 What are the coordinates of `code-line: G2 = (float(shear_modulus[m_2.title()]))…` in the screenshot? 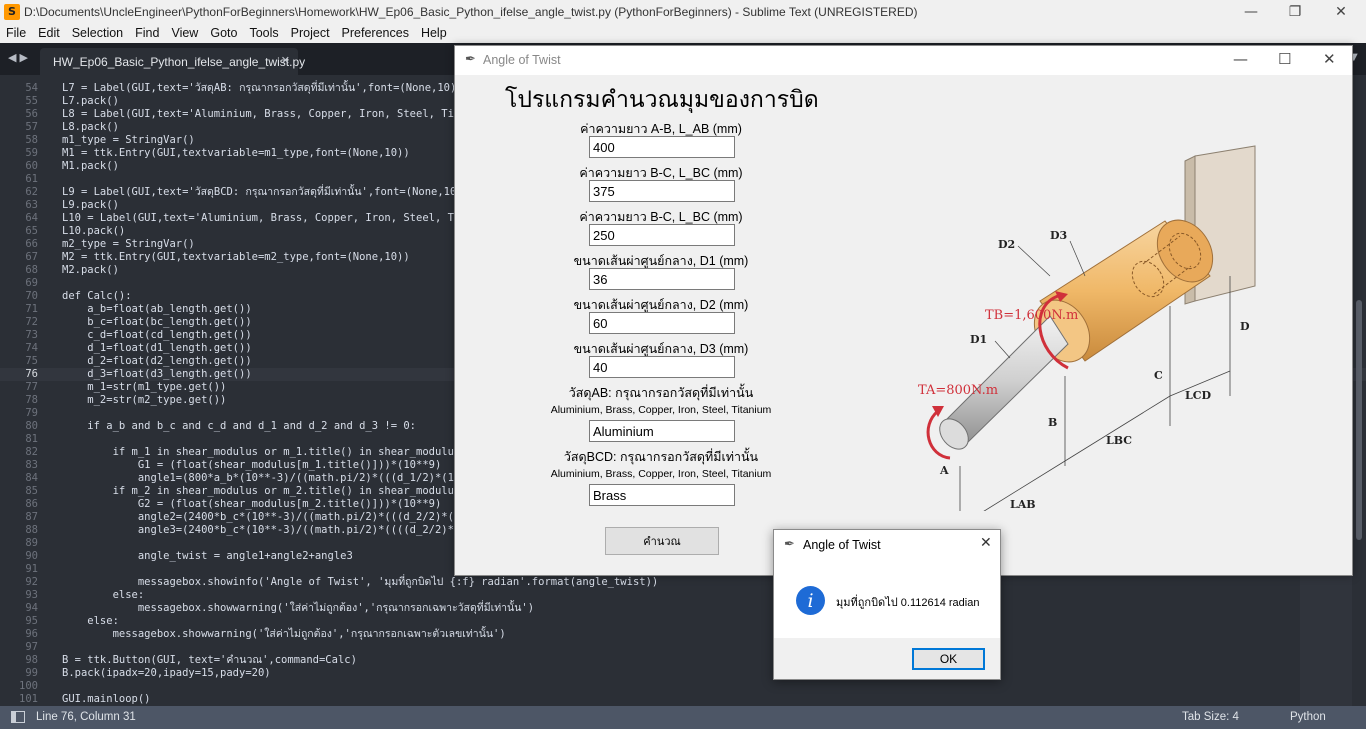 It's located at (252, 504).